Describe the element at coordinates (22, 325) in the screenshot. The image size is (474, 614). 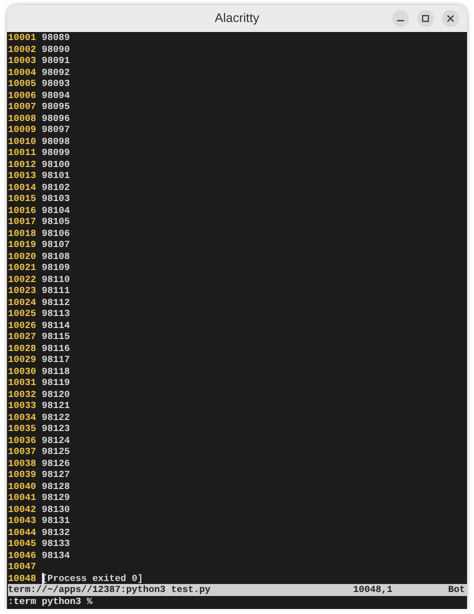
I see `line-number: 10026` at that location.